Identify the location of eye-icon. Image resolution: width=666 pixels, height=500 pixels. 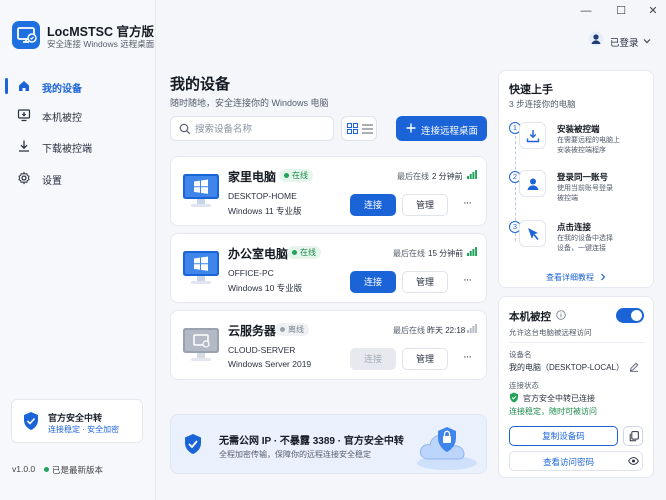
(633, 461).